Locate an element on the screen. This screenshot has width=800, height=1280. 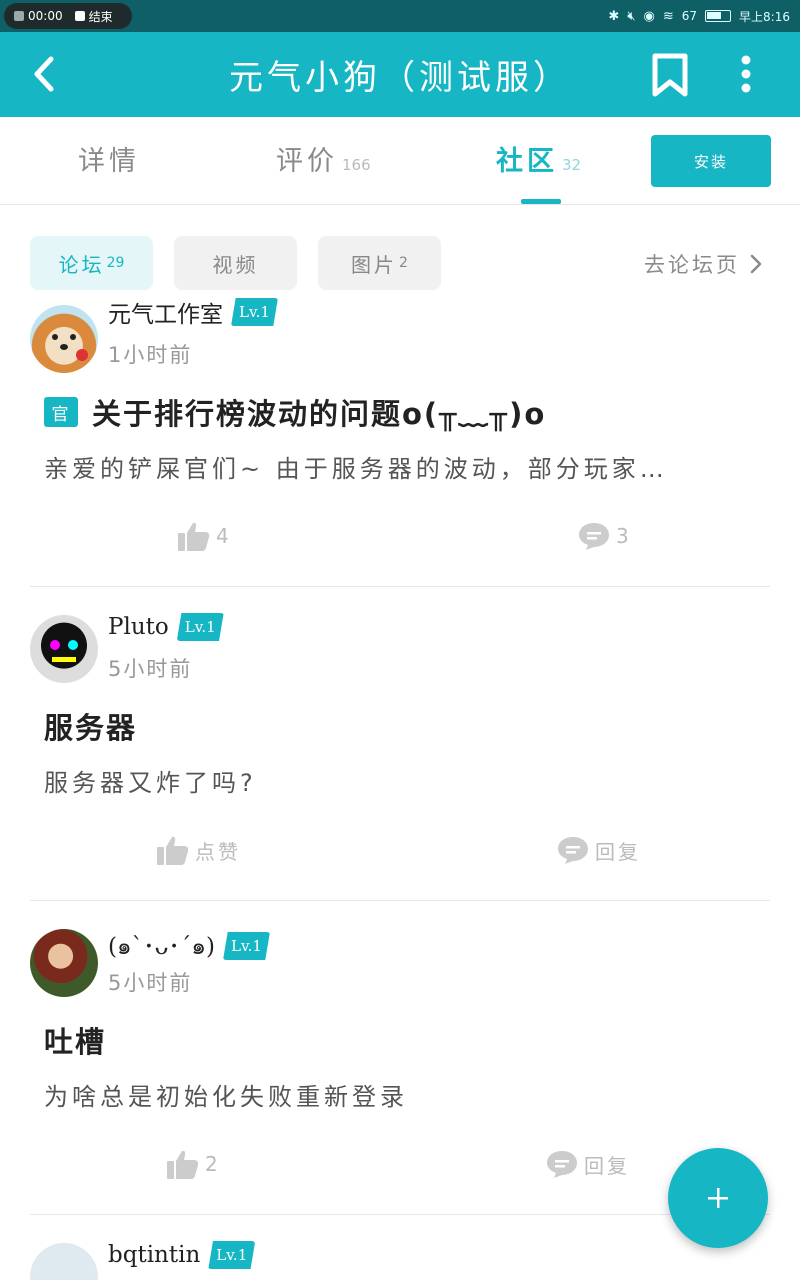
post-author: 元气工作室 Lv.1 is located at coordinates (193, 313).